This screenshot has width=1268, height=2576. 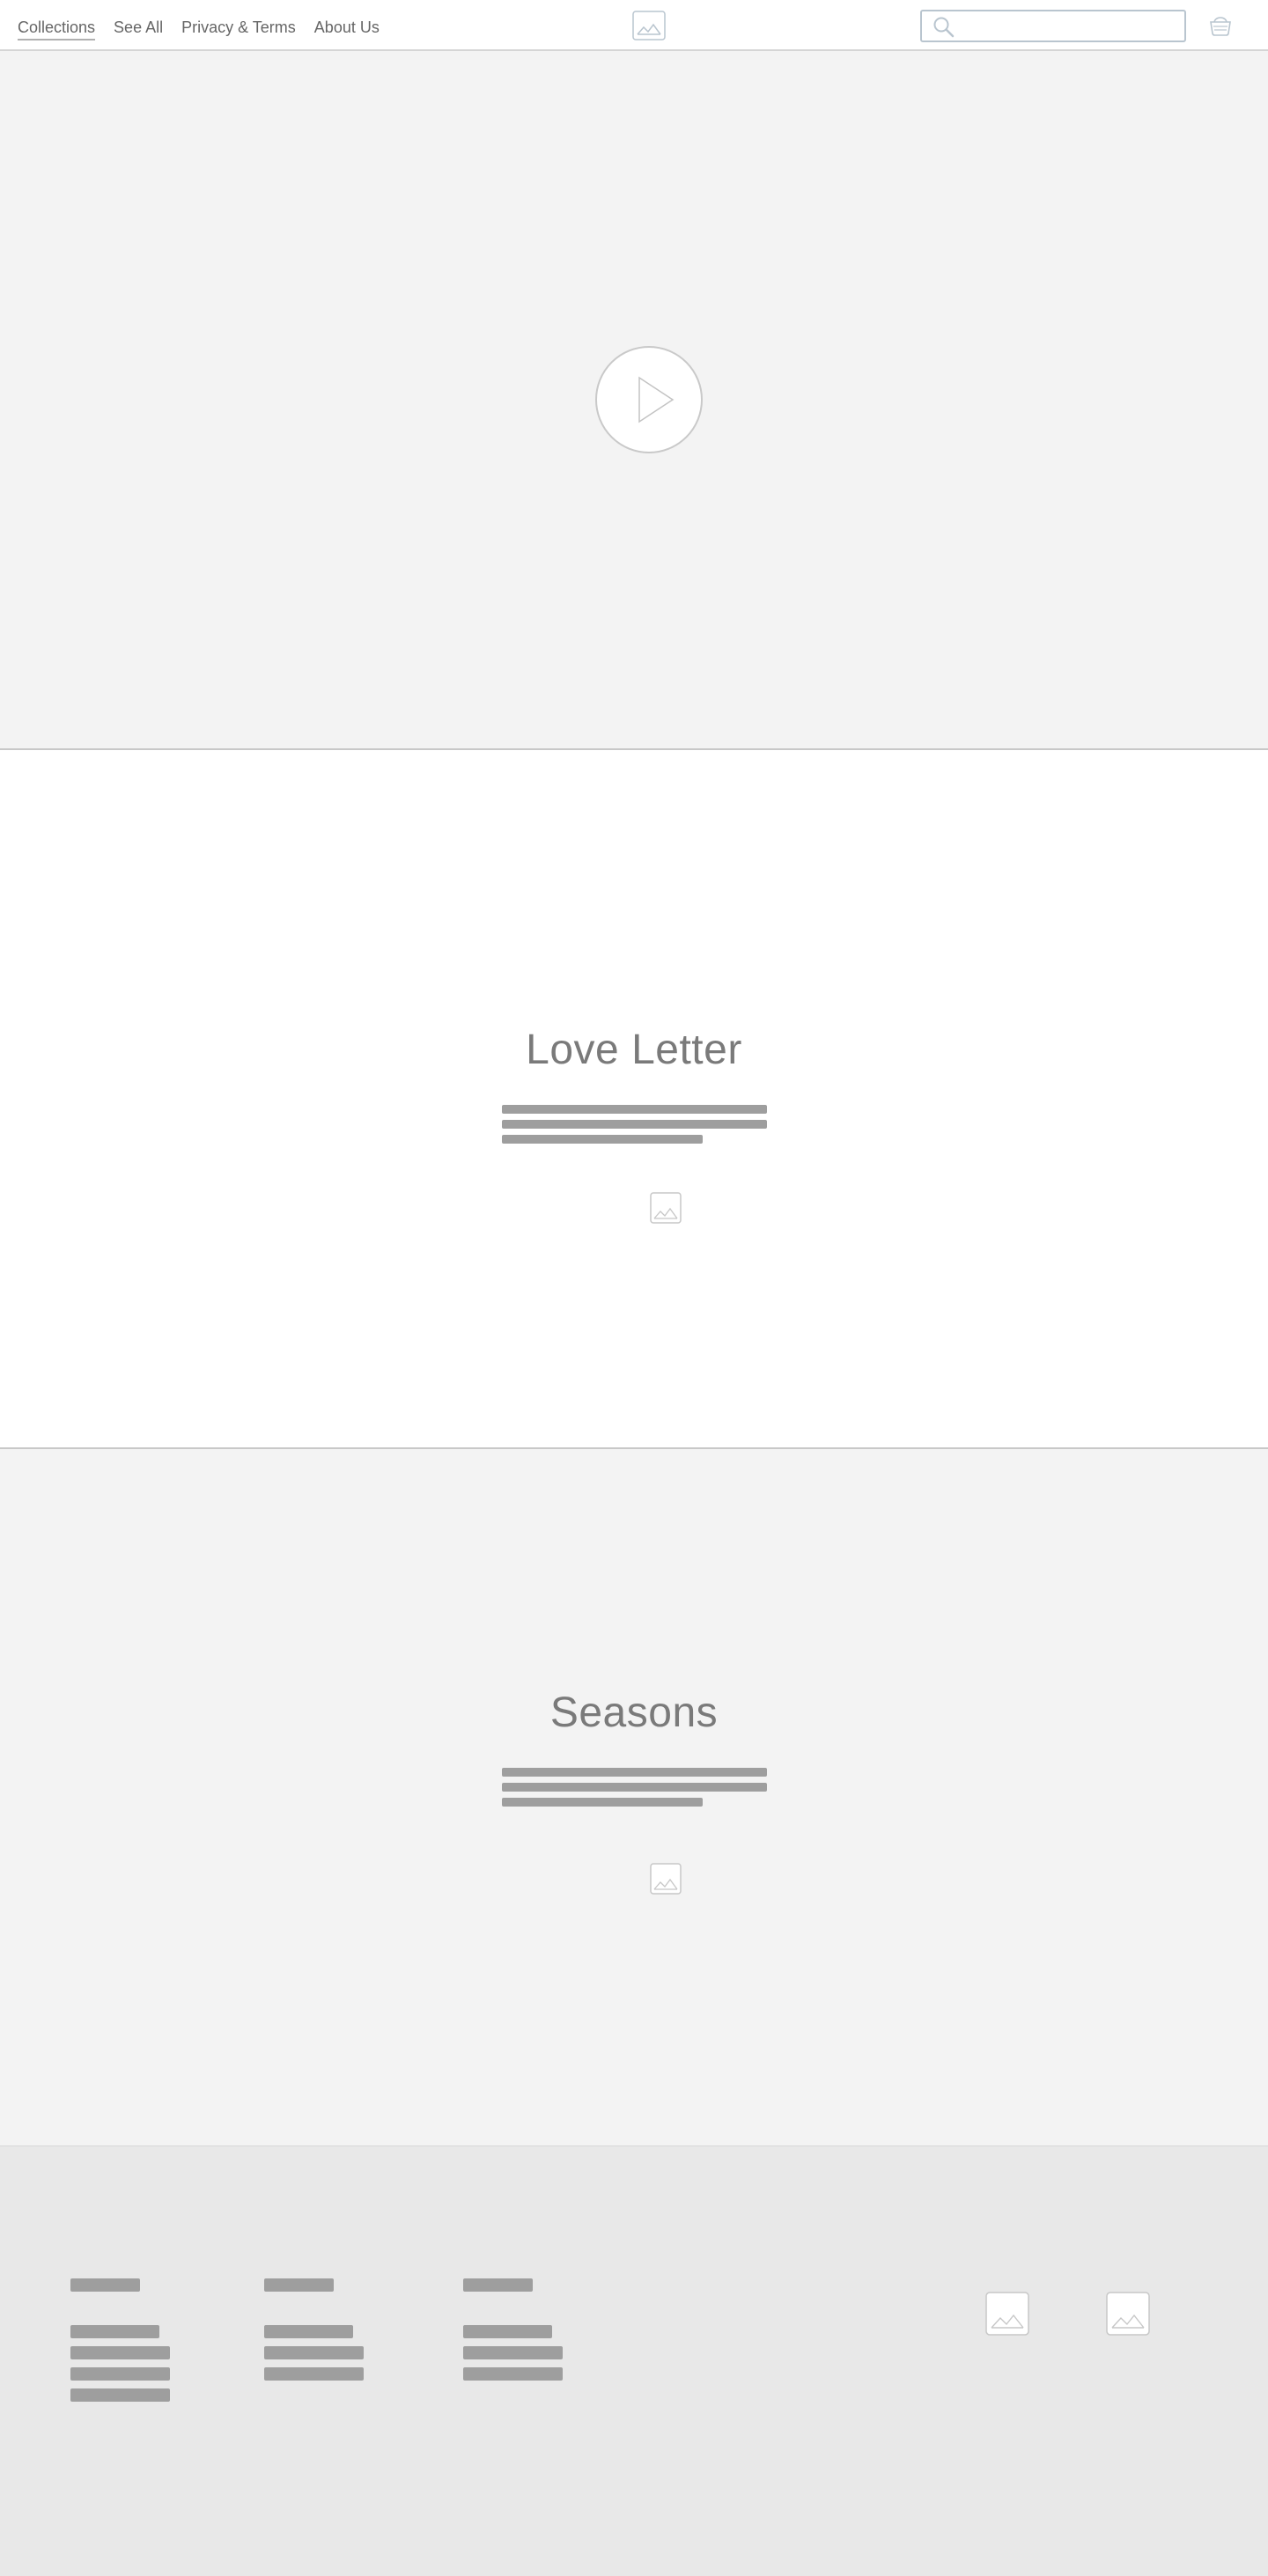 I want to click on nav-collections: Collections, so click(x=57, y=29).